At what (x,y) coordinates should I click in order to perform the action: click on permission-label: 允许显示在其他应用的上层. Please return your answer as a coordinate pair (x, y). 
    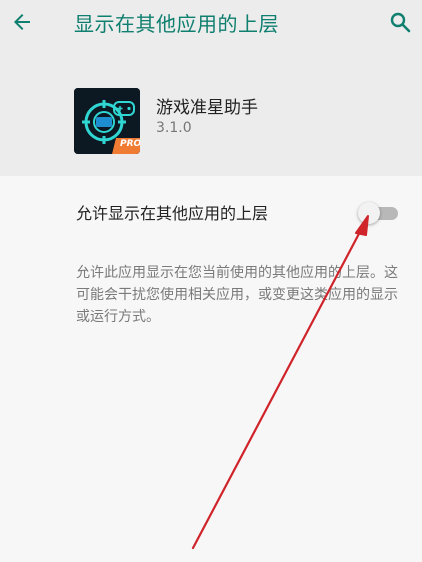
    Looking at the image, I should click on (172, 213).